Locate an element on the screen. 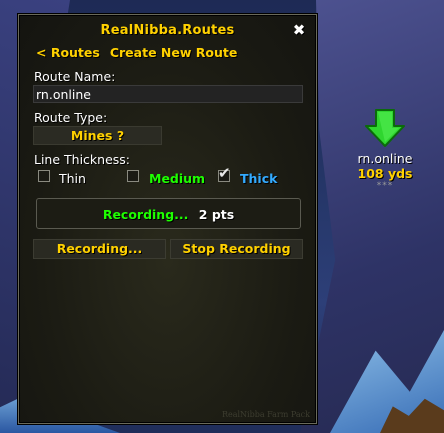  route-type-label: Route Type: is located at coordinates (71, 117).